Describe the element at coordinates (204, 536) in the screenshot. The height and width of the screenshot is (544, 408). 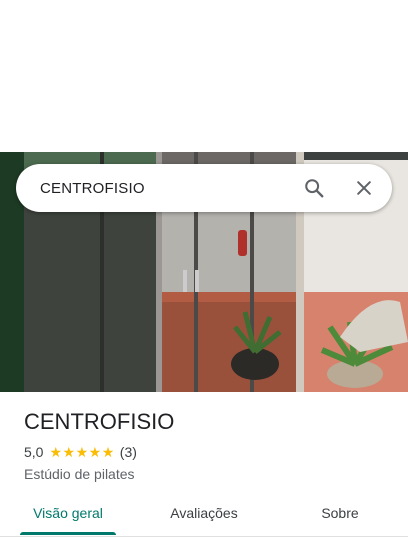
I see `tab-divider` at that location.